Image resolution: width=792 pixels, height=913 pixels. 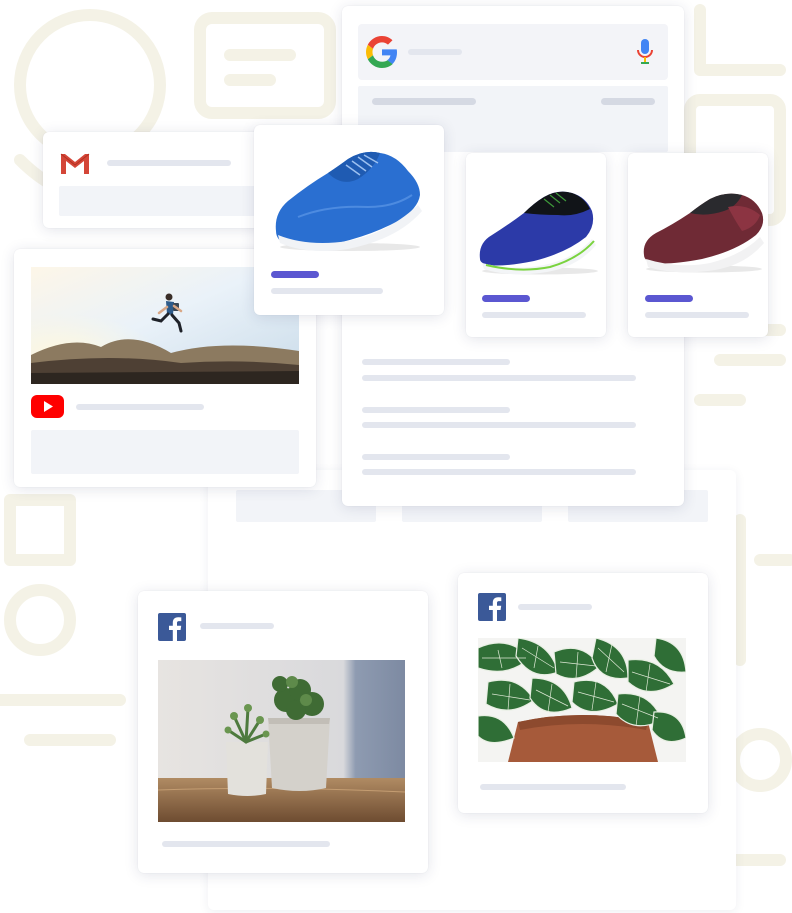 What do you see at coordinates (140, 407) in the screenshot?
I see `video-title-placeholder` at bounding box center [140, 407].